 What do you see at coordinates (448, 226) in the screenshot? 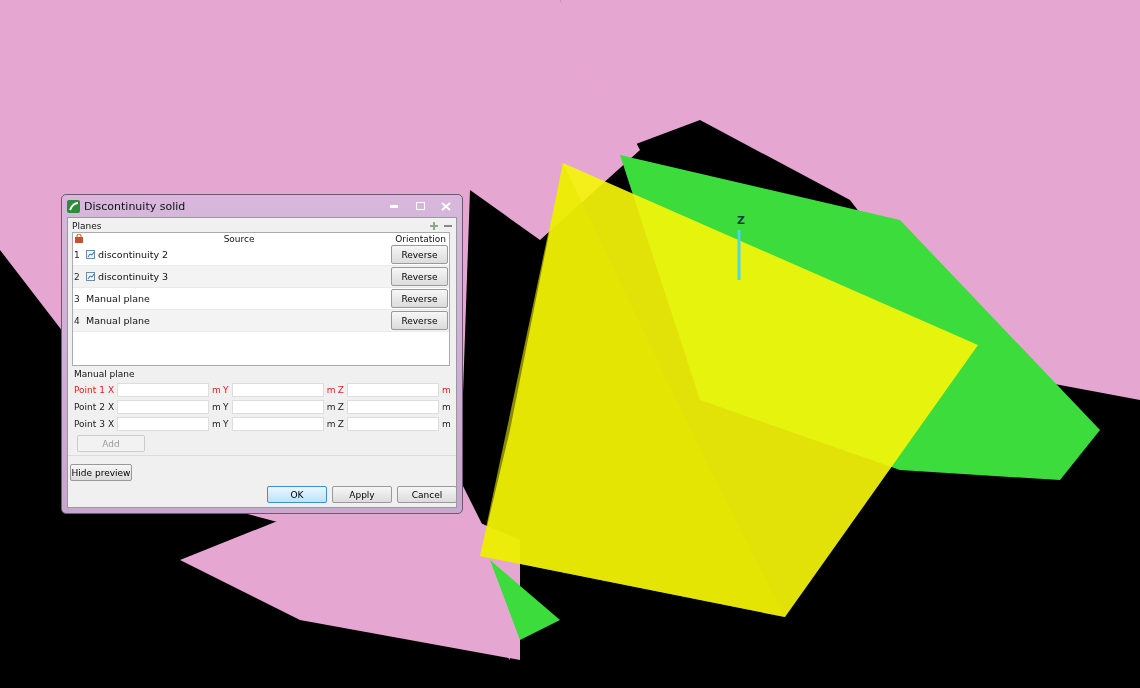
I see `remove-icon` at bounding box center [448, 226].